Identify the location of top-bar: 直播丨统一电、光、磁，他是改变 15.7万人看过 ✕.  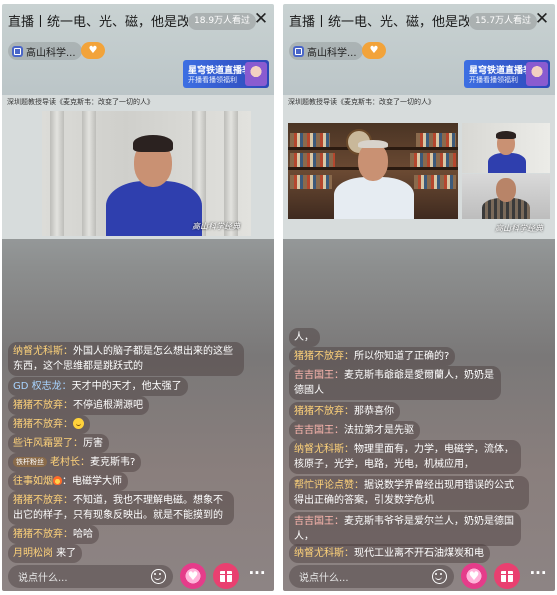
(419, 21).